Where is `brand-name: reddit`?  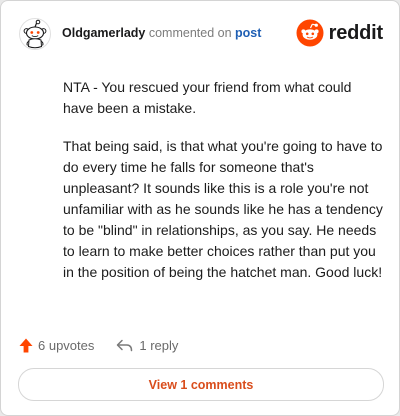 brand-name: reddit is located at coordinates (356, 32).